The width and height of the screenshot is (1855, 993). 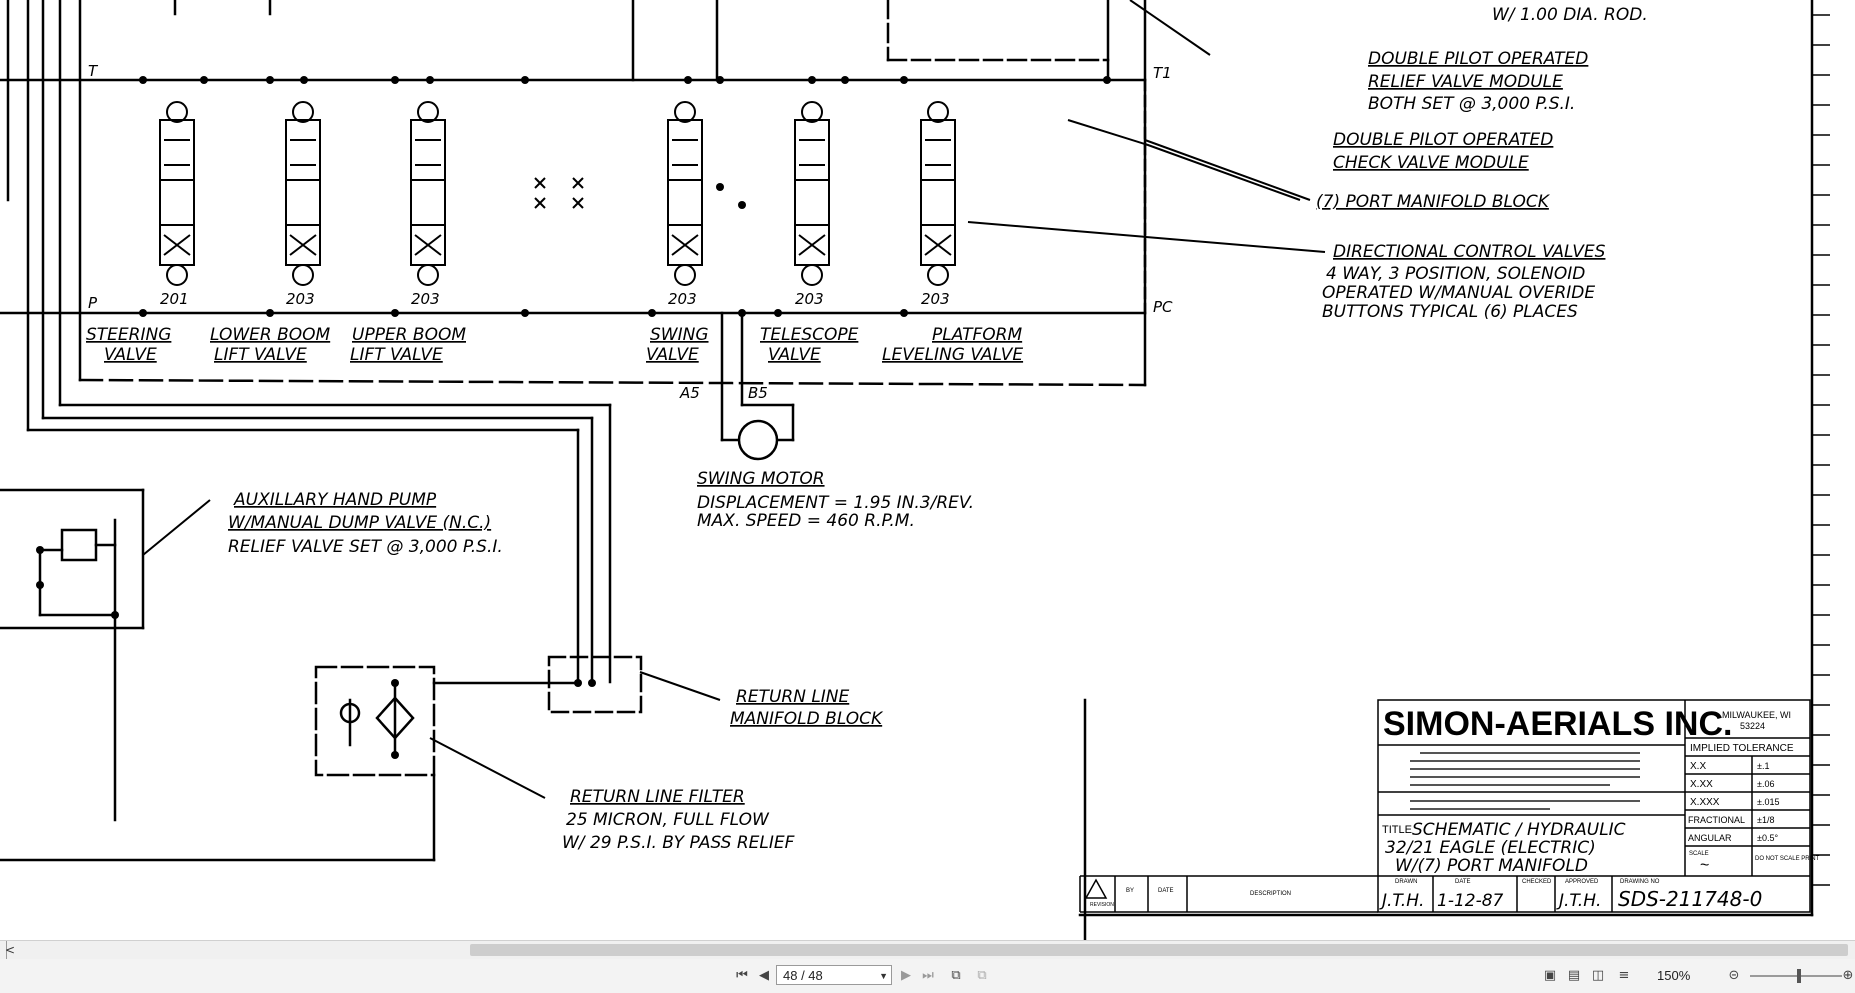 I want to click on company-zip: 53224, so click(x=1752, y=726).